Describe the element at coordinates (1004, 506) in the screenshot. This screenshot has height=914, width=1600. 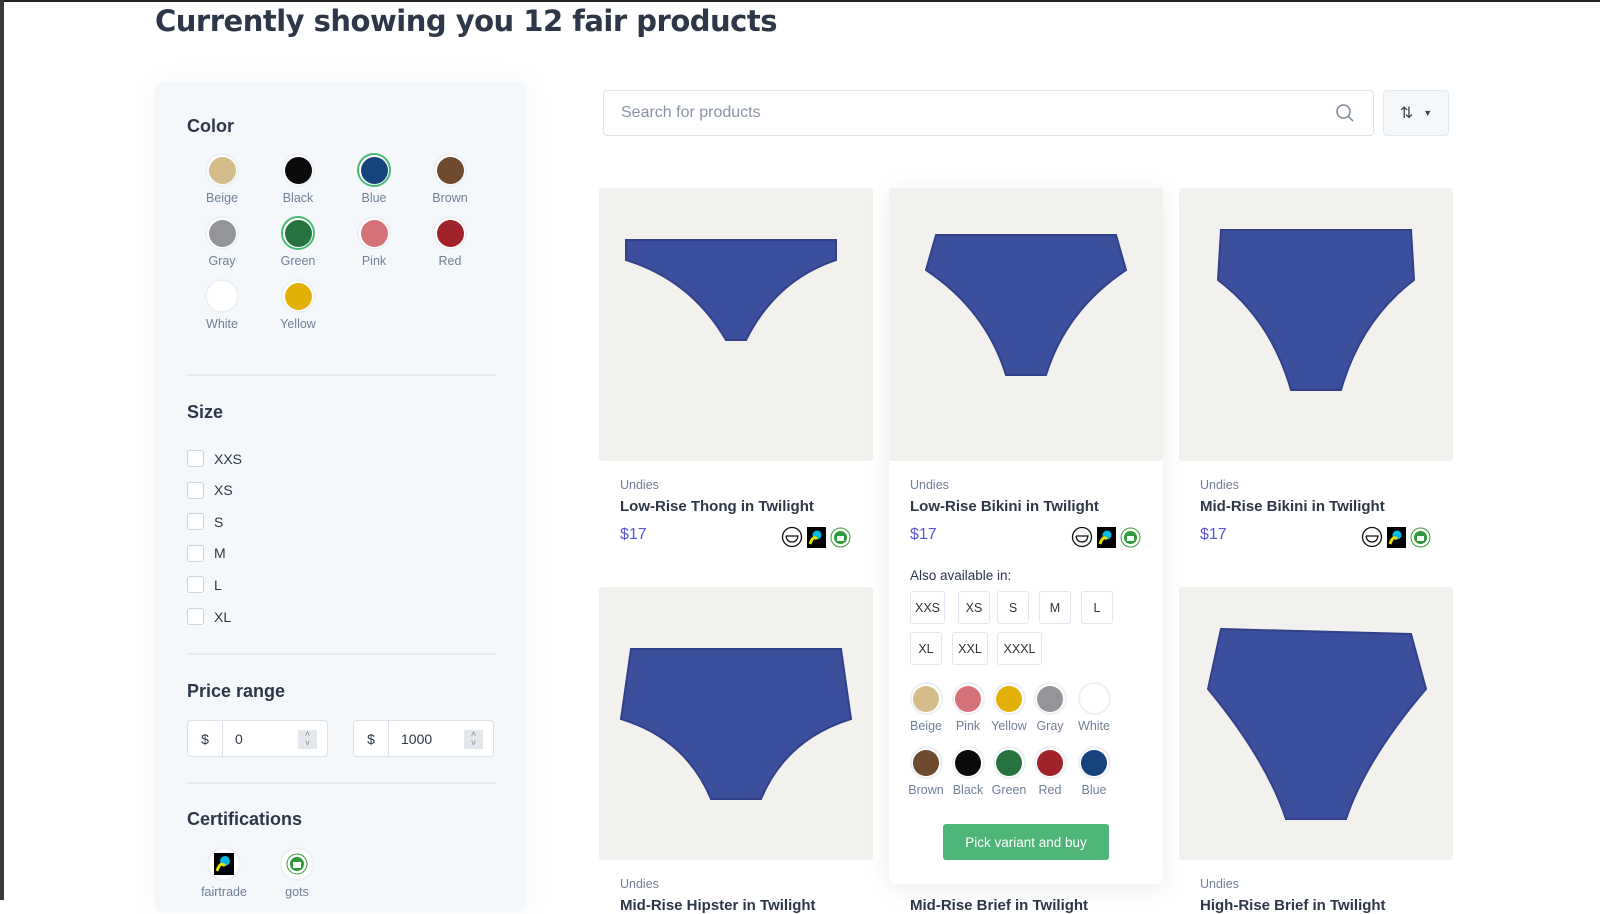
I see `product-name: Low-Rise Bikini in Twilight` at that location.